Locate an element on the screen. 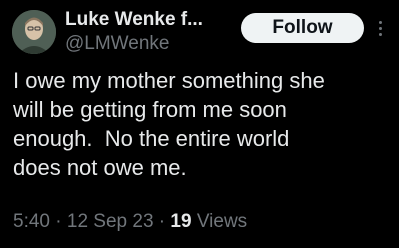  follow-button: Follow is located at coordinates (302, 28).